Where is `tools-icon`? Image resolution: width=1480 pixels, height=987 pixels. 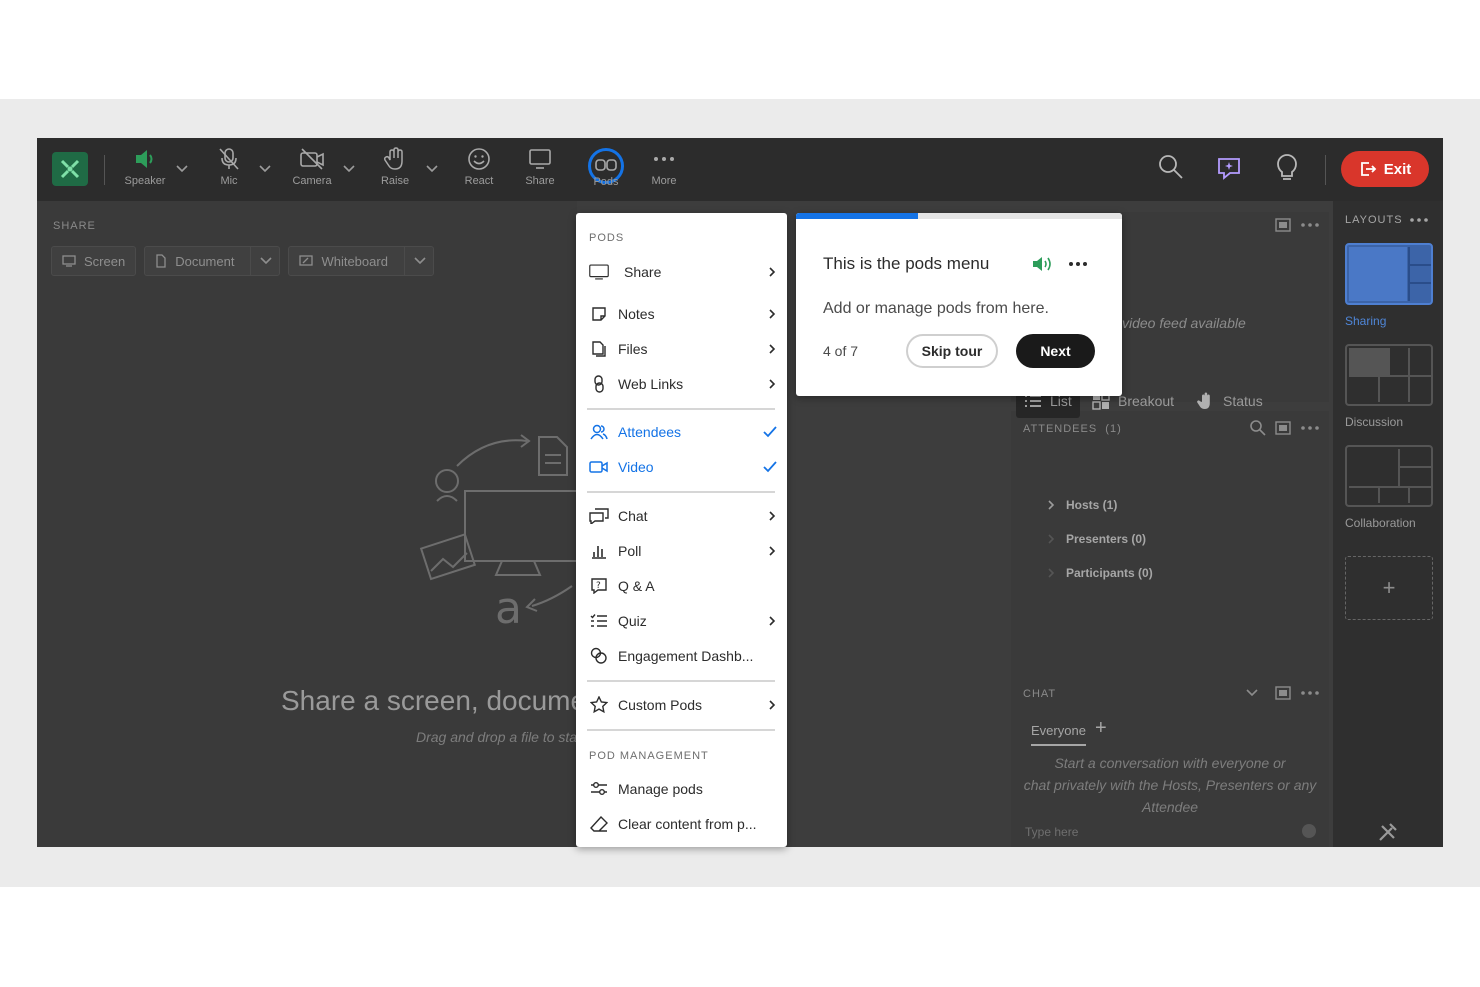
tools-icon is located at coordinates (1388, 832).